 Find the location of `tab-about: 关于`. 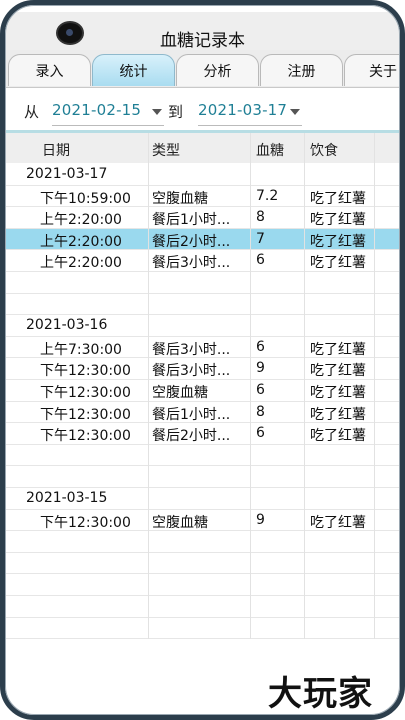

tab-about: 关于 is located at coordinates (371, 70).